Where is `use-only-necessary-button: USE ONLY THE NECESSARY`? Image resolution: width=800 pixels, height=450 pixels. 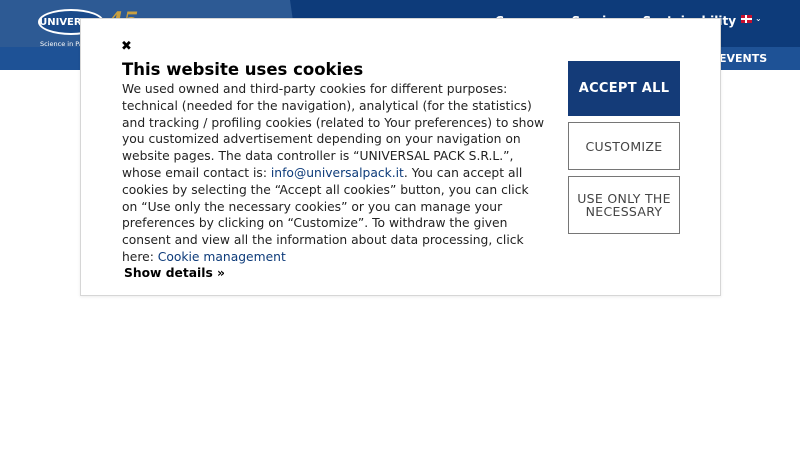 use-only-necessary-button: USE ONLY THE NECESSARY is located at coordinates (624, 205).